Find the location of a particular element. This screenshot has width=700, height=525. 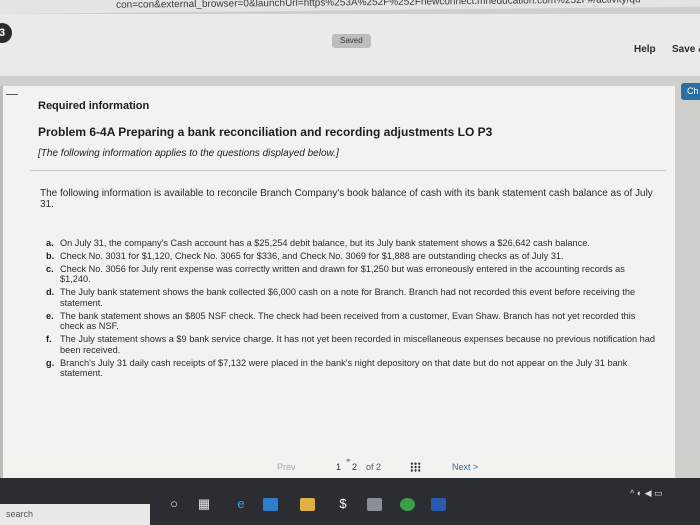

save-exit-button: Save & is located at coordinates (686, 49).